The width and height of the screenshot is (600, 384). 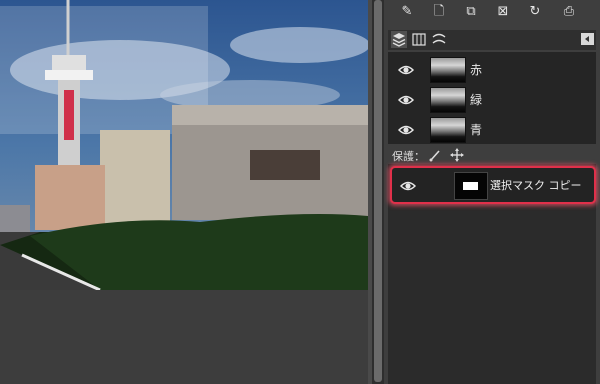 I want to click on new-layer-icon: ✎, so click(x=407, y=12).